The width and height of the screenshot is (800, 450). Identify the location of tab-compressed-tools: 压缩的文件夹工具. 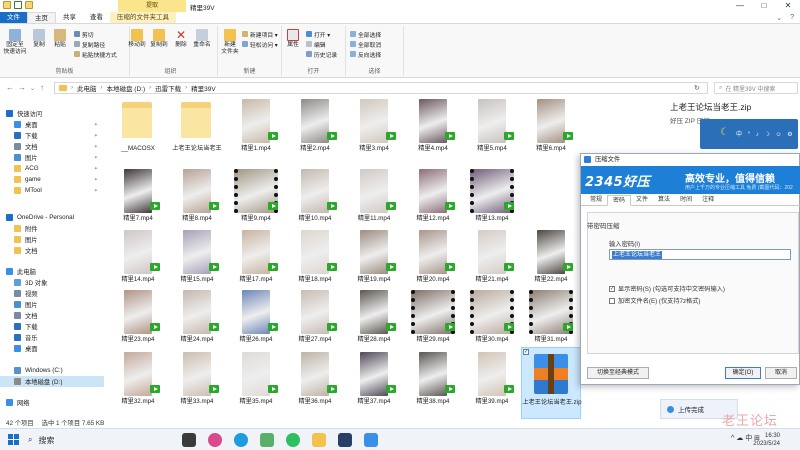
(143, 17).